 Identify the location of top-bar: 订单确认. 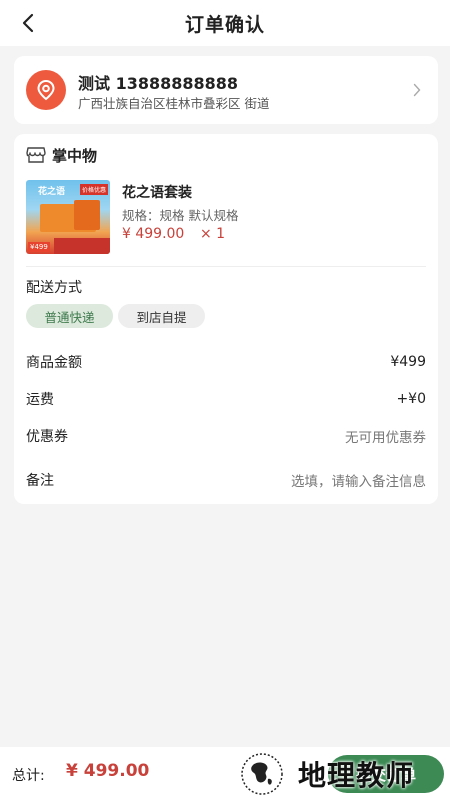
(225, 23).